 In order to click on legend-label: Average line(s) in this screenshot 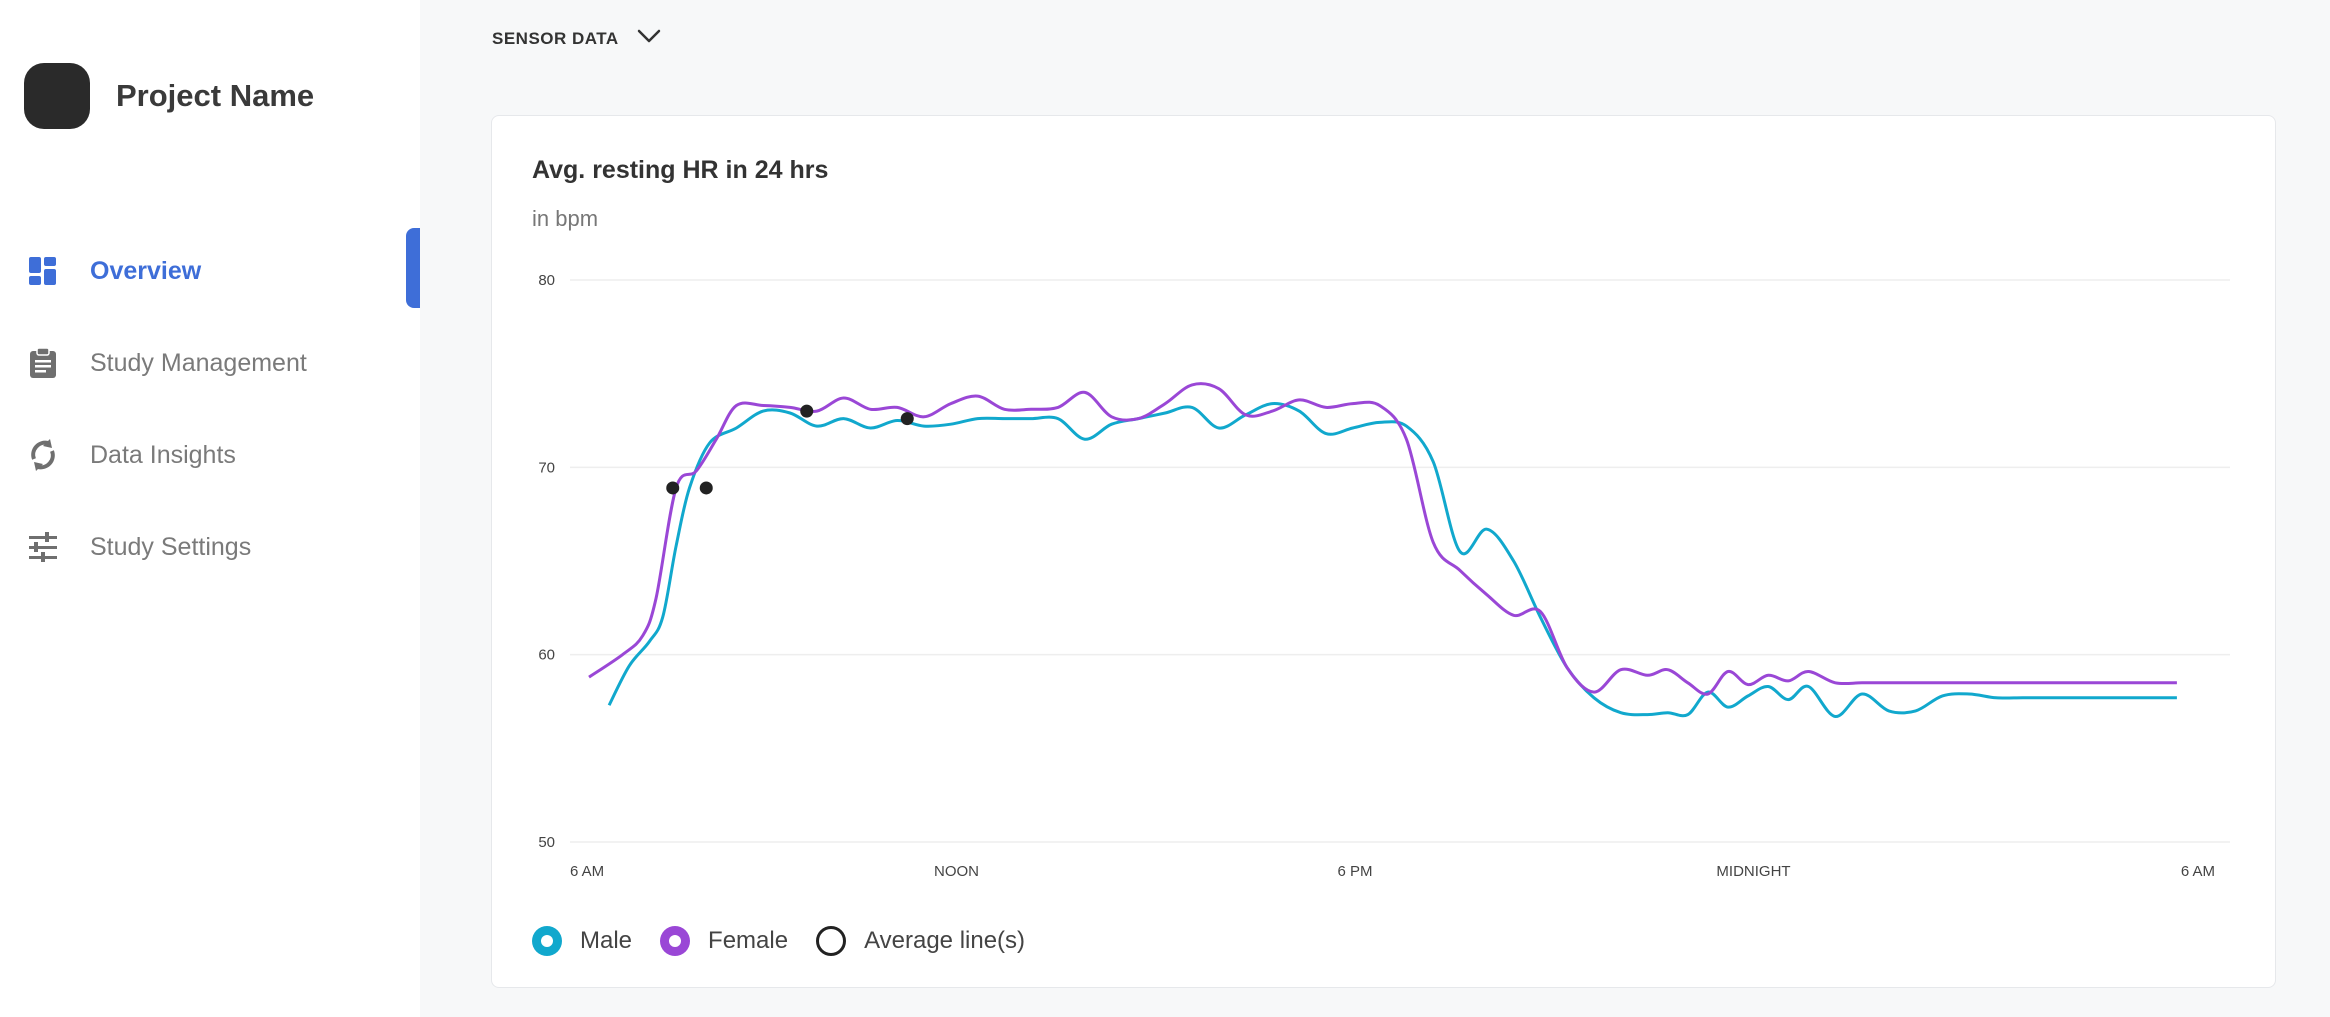, I will do `click(945, 940)`.